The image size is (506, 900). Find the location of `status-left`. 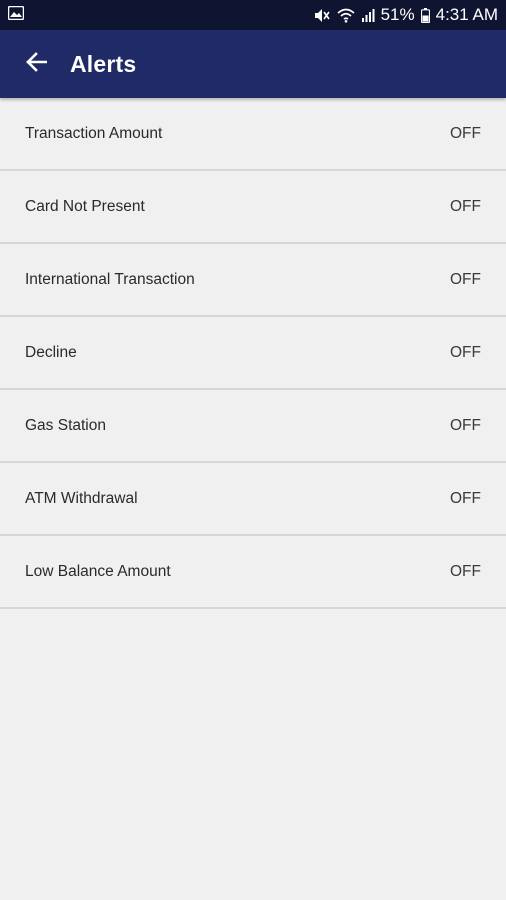

status-left is located at coordinates (16, 15).